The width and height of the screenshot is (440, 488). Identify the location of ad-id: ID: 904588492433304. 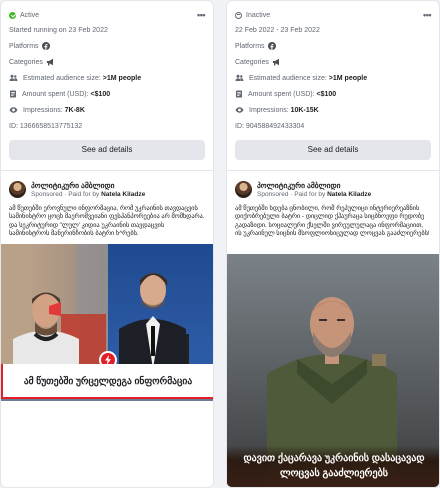
(270, 126).